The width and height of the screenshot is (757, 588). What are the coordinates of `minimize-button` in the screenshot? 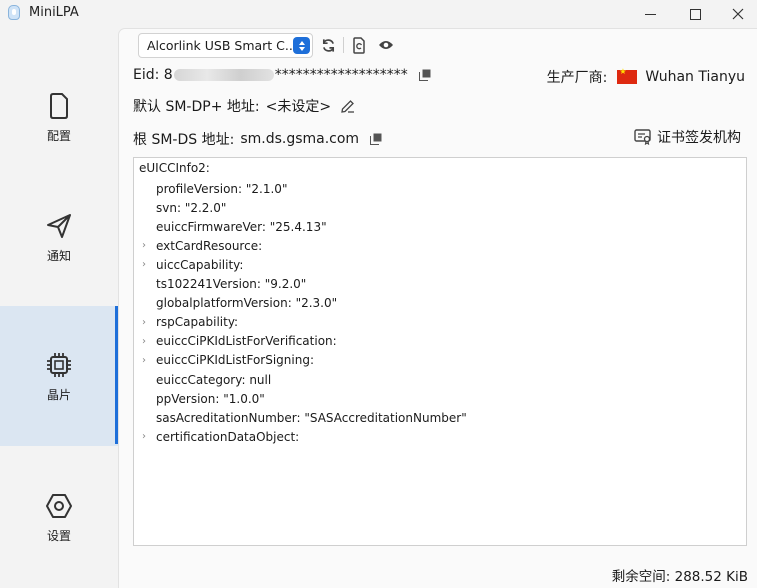 It's located at (650, 14).